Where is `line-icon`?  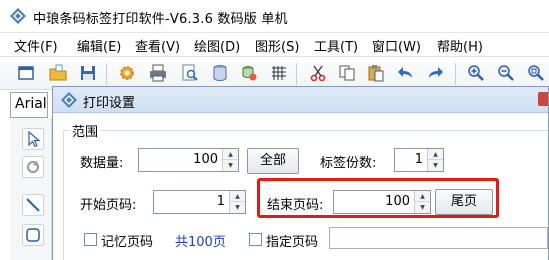
line-icon is located at coordinates (33, 205).